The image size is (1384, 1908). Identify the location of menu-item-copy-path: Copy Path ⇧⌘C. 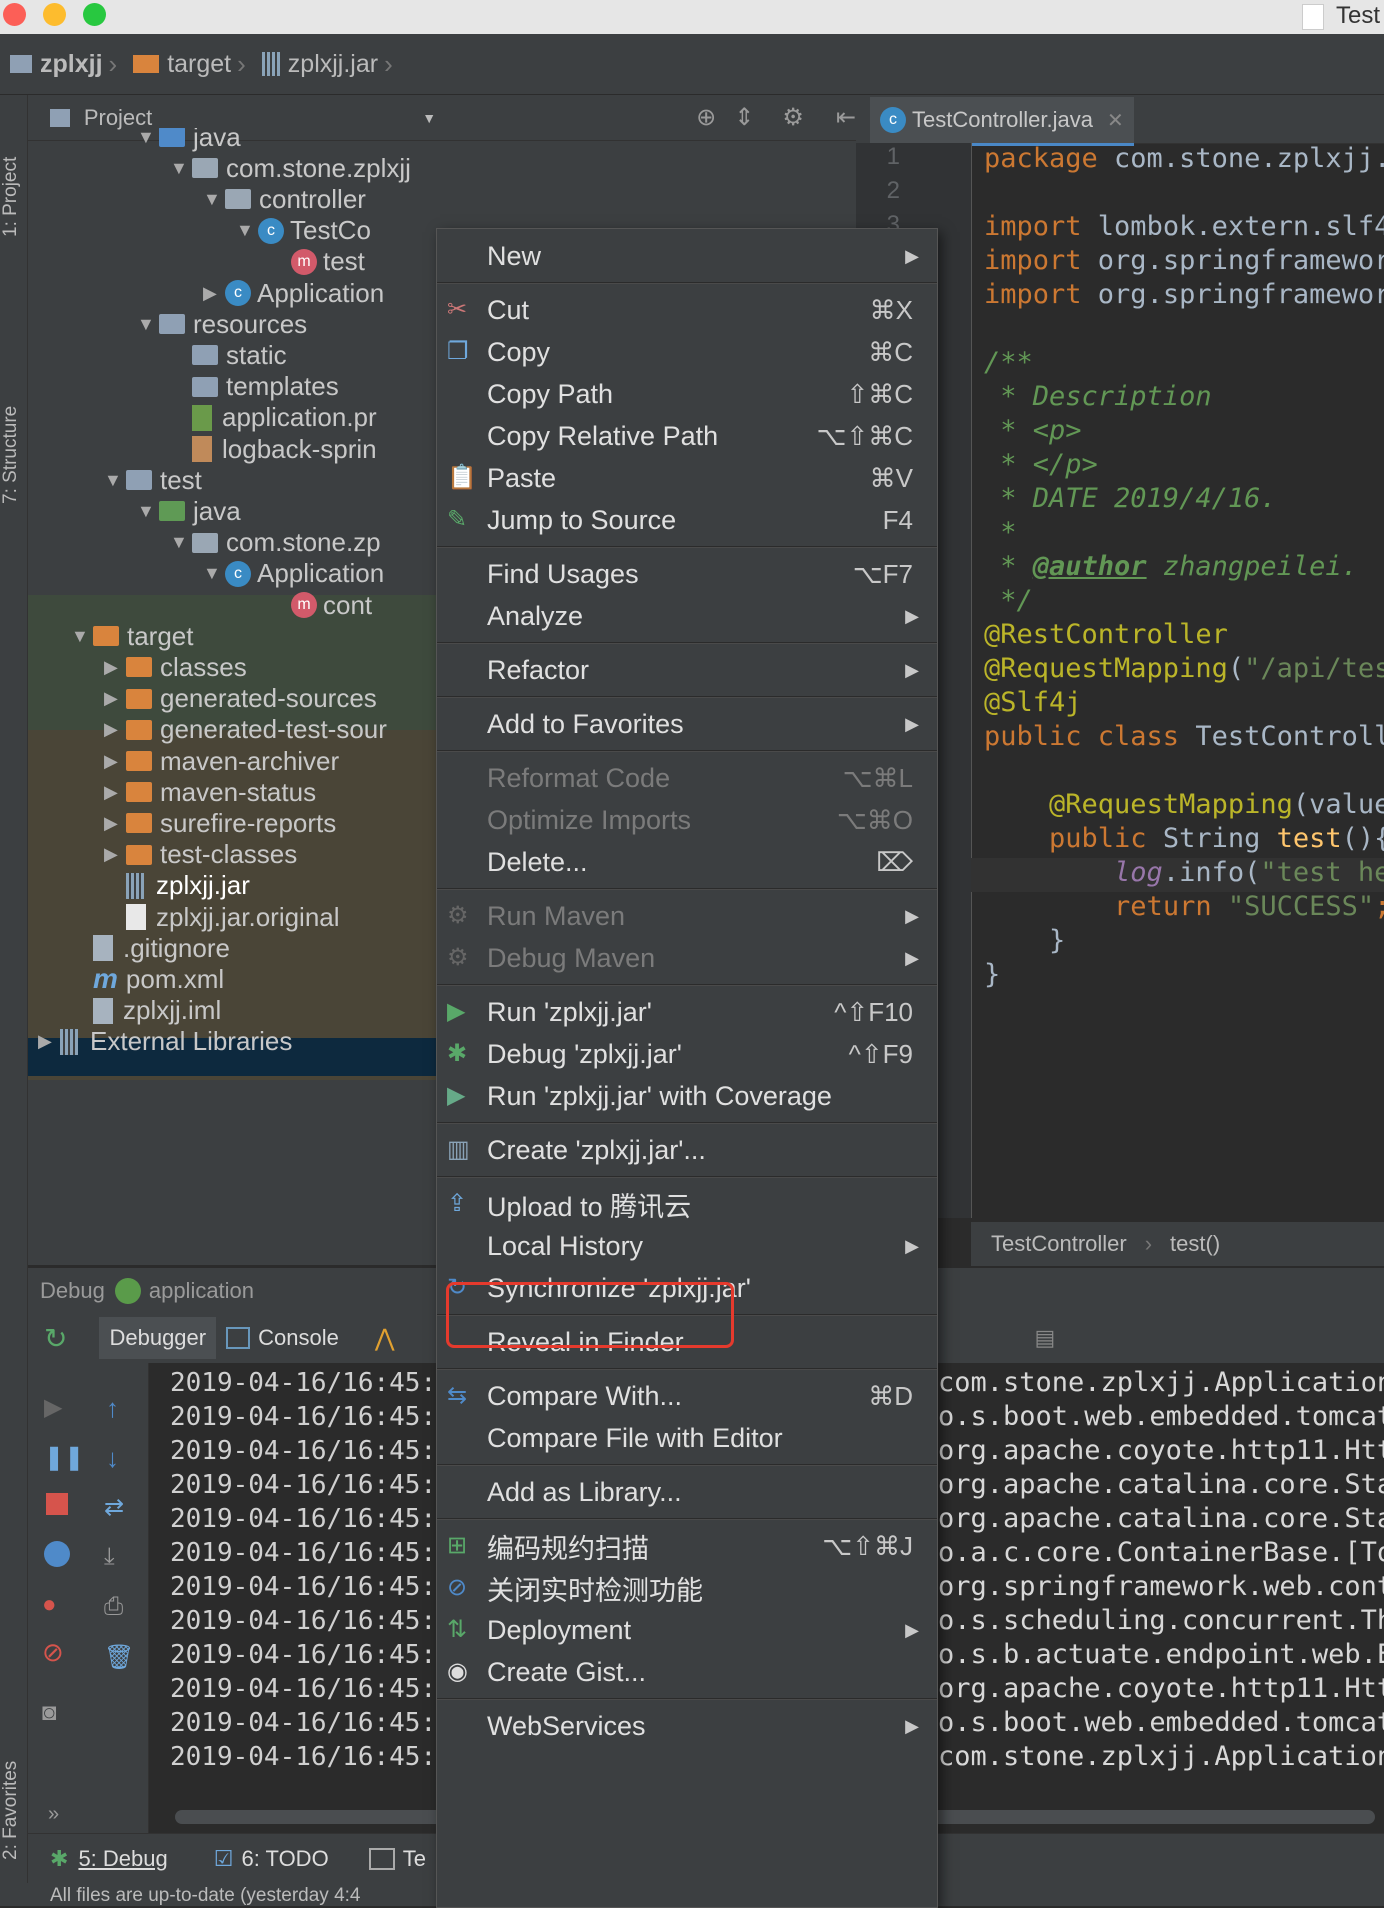
(687, 394).